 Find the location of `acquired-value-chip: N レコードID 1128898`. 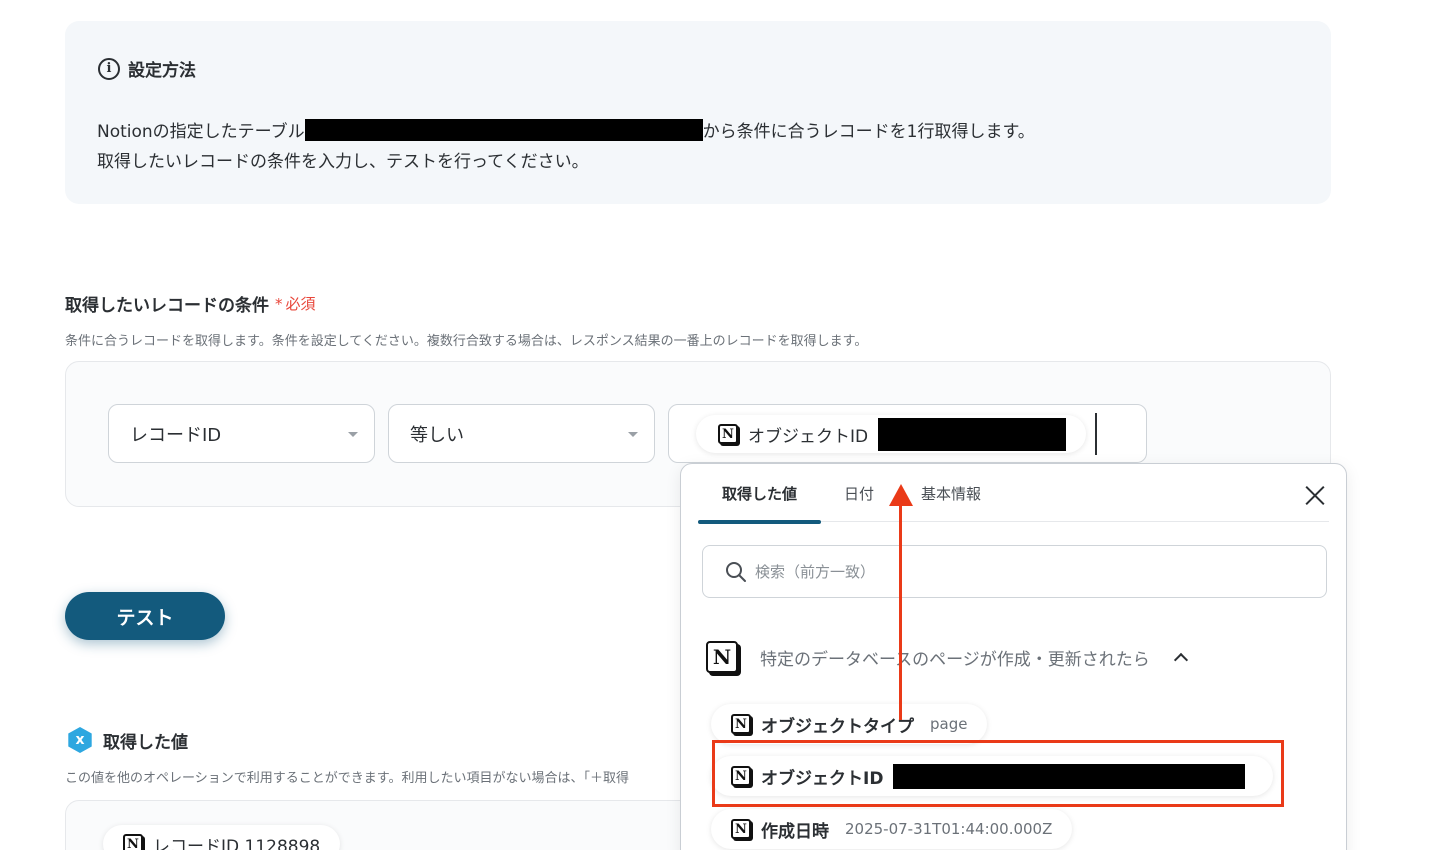

acquired-value-chip: N レコードID 1128898 is located at coordinates (222, 837).